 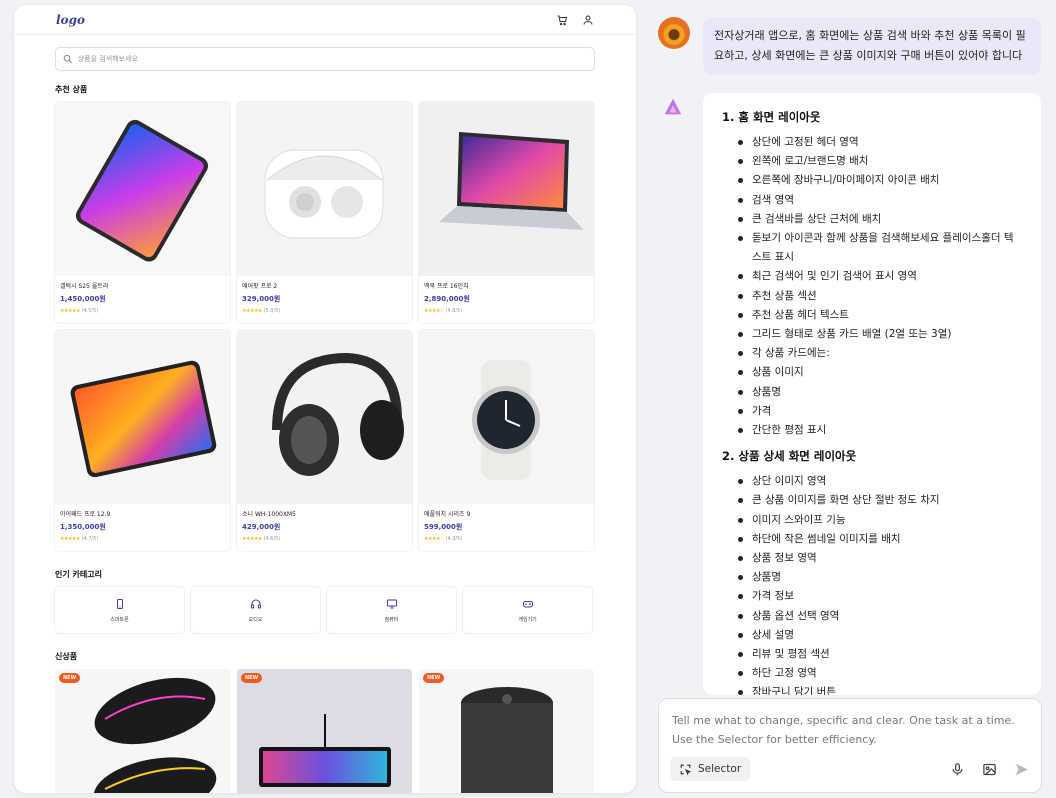 What do you see at coordinates (454, 539) in the screenshot?
I see `rating-score: (4.3/5)` at bounding box center [454, 539].